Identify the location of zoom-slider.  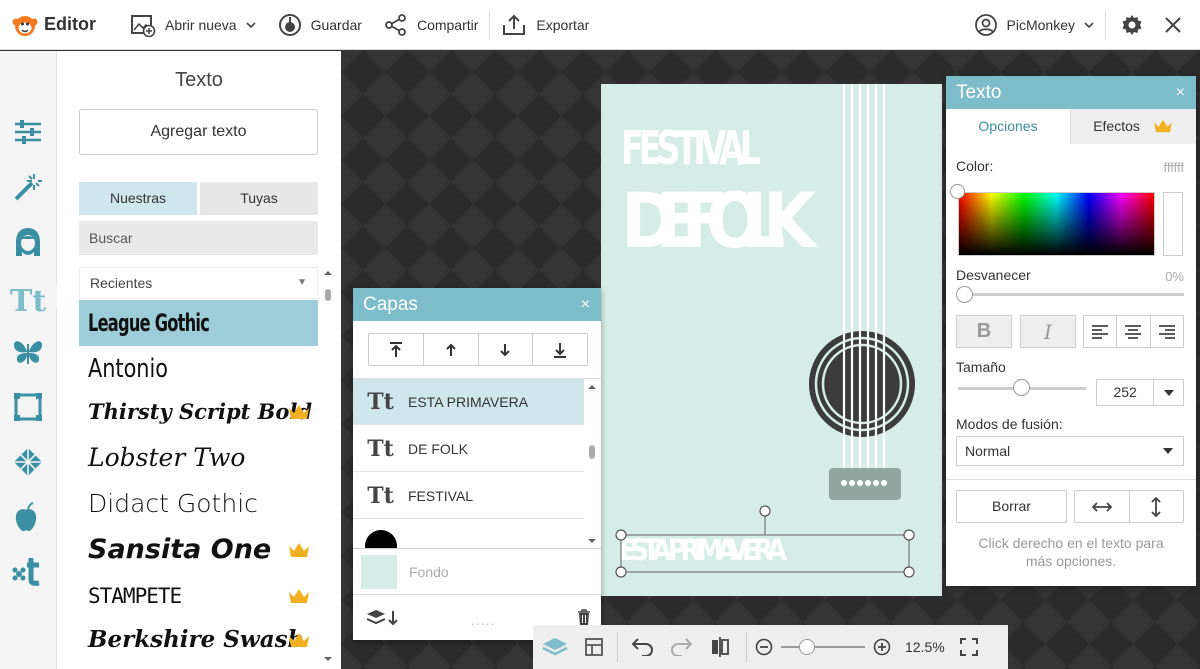
(823, 647).